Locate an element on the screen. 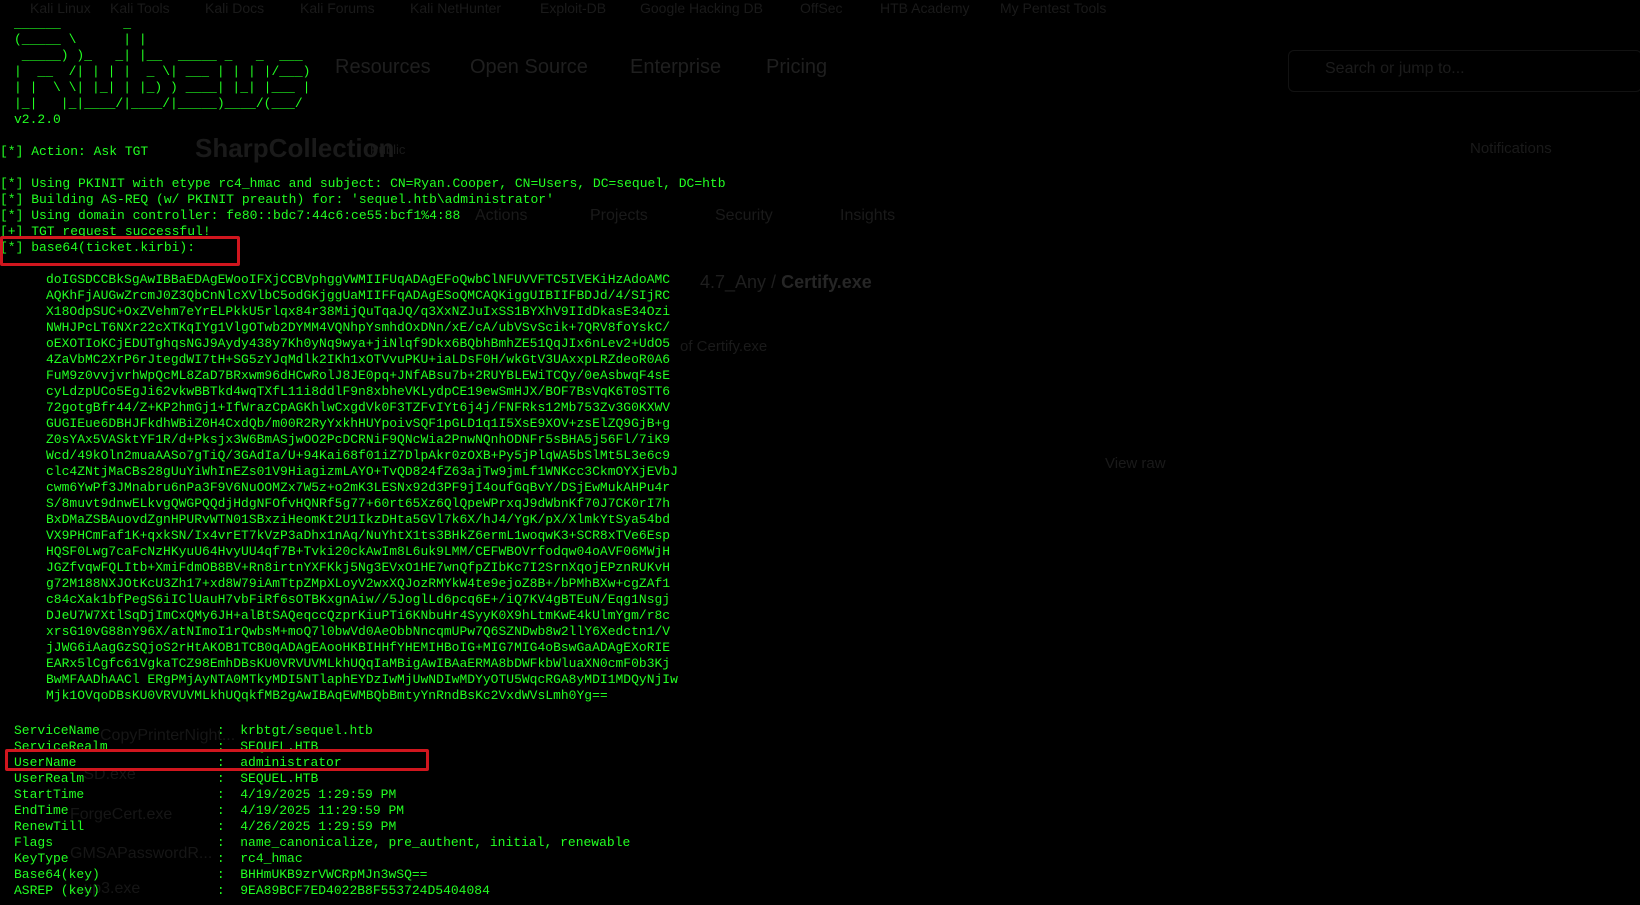  breadcrumb: 4.7_Any / Certify.exe is located at coordinates (786, 282).